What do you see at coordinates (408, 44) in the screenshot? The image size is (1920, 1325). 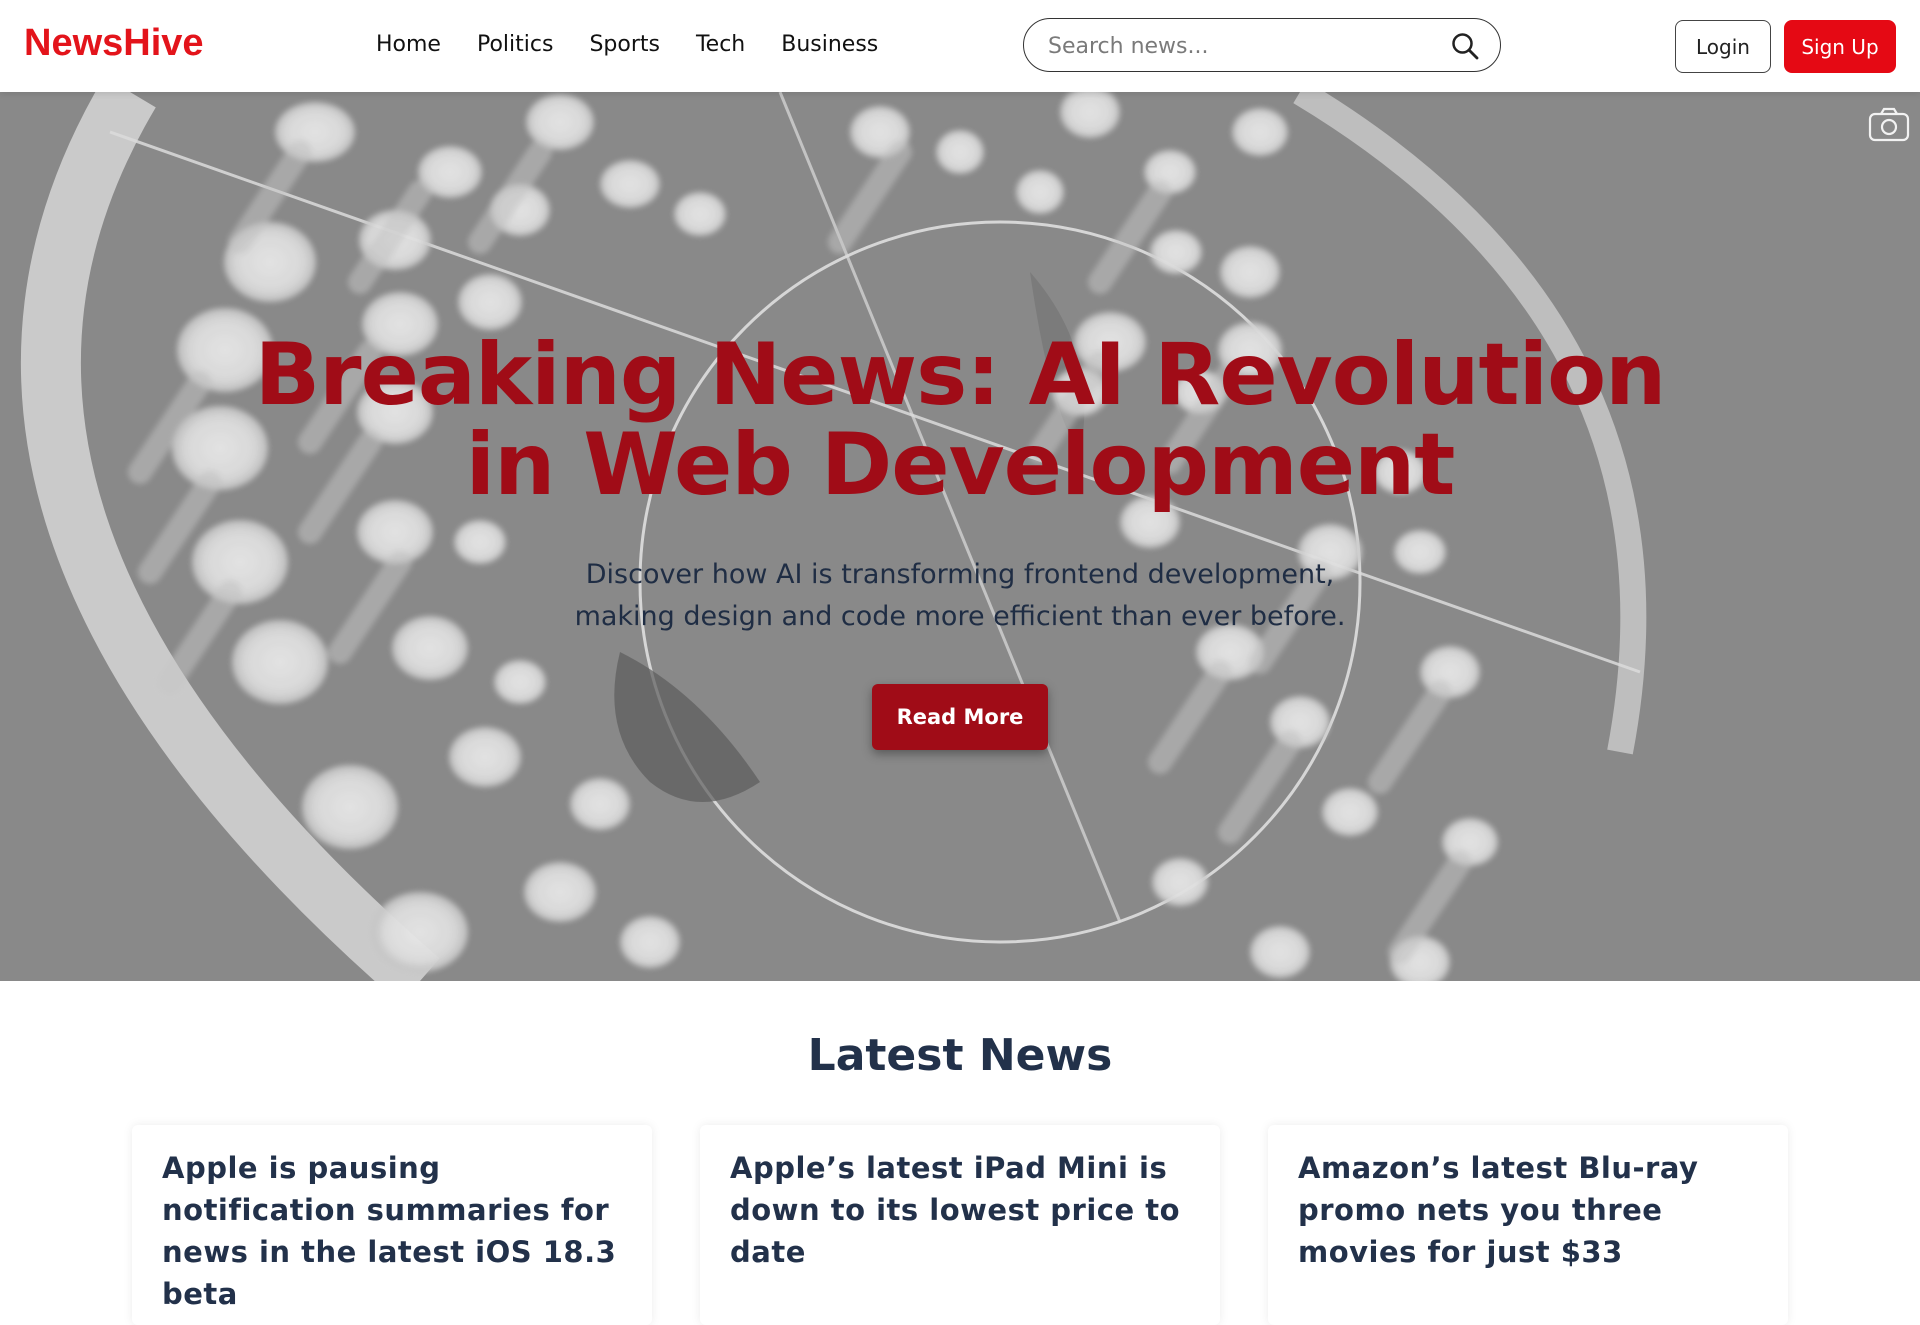 I see `nav-home: Home` at bounding box center [408, 44].